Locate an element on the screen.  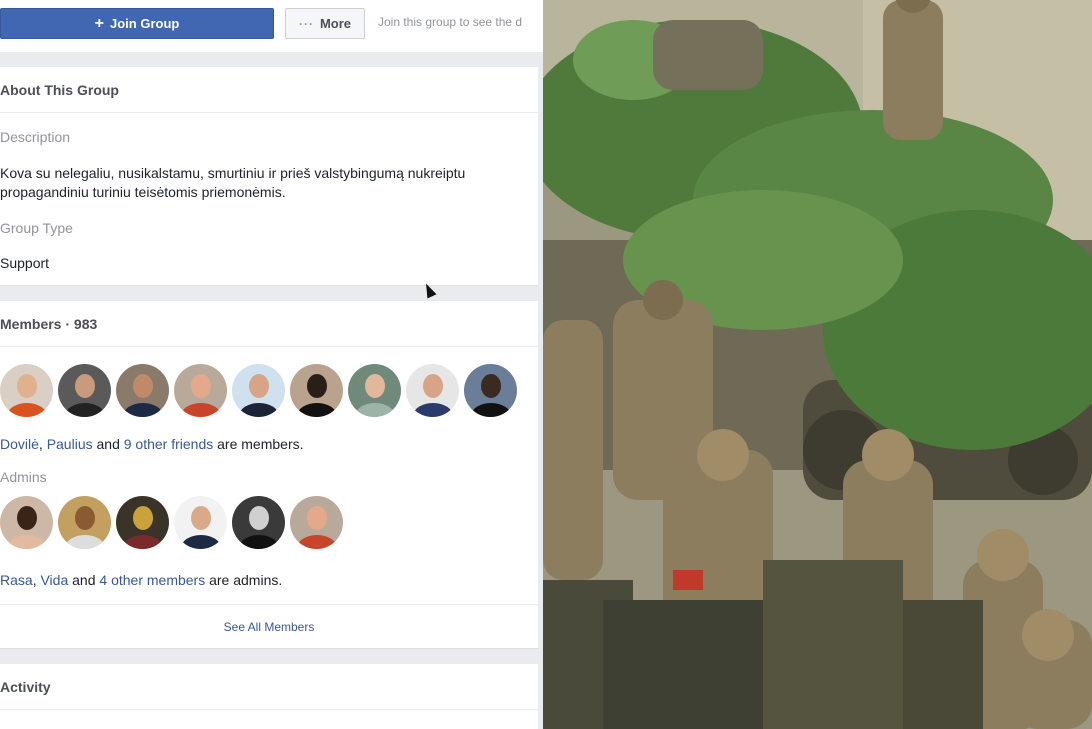
member-link-paulius: Paulius is located at coordinates (70, 444).